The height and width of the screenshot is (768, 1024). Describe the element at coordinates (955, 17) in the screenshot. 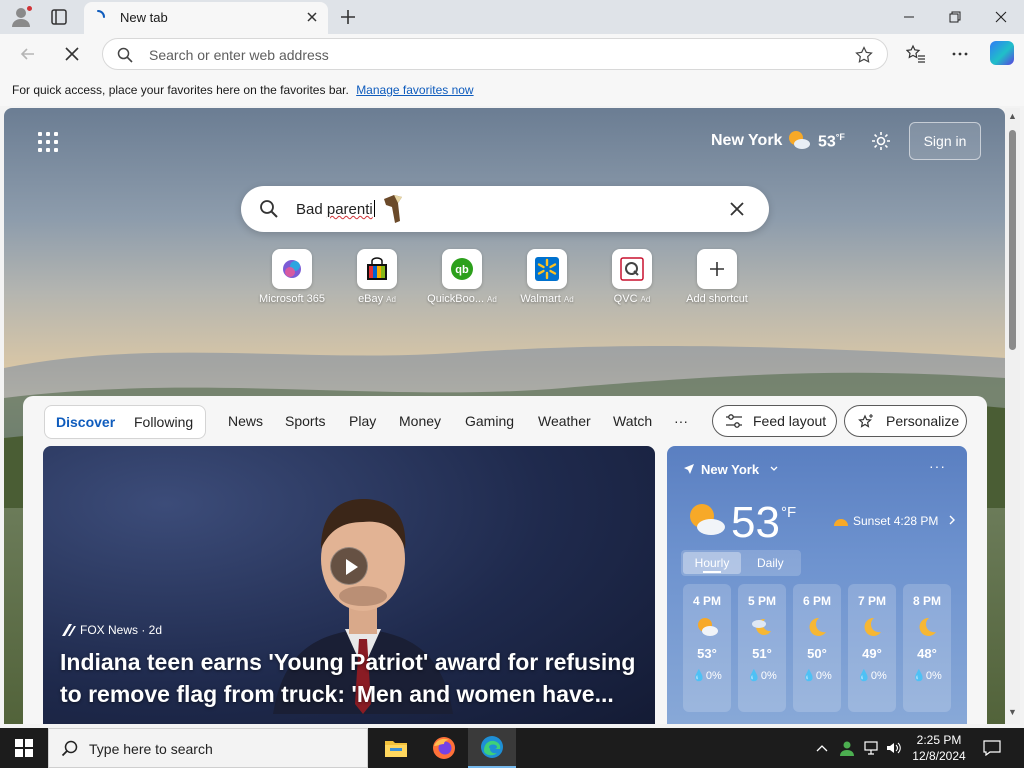

I see `restore-button` at that location.